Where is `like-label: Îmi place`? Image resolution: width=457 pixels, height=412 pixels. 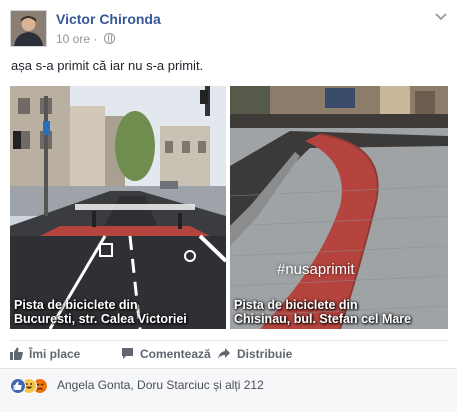 like-label: Îmi place is located at coordinates (55, 354).